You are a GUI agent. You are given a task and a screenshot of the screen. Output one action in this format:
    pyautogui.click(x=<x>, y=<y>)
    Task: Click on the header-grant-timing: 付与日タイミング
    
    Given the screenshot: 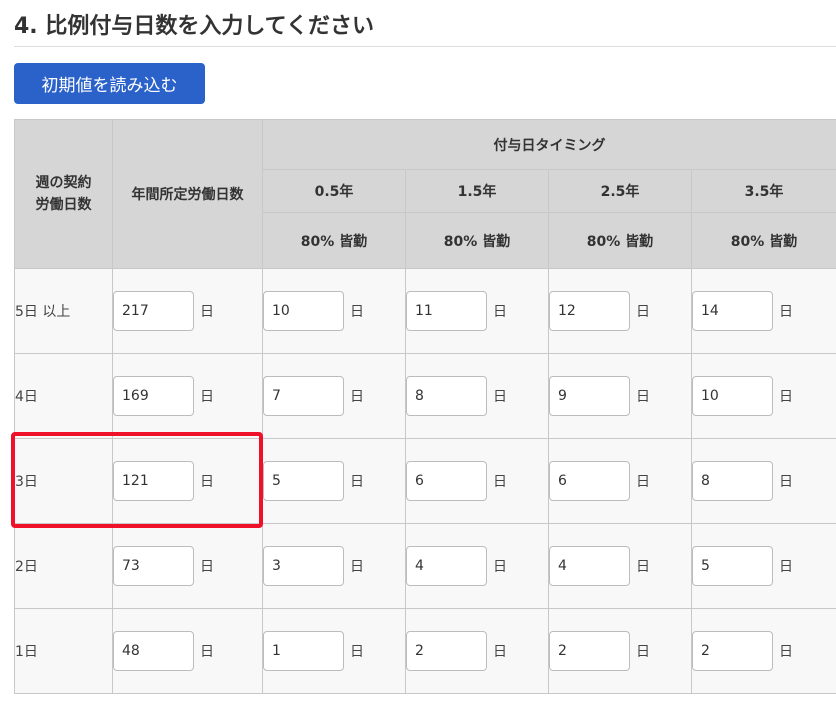 What is the action you would take?
    pyautogui.click(x=549, y=144)
    